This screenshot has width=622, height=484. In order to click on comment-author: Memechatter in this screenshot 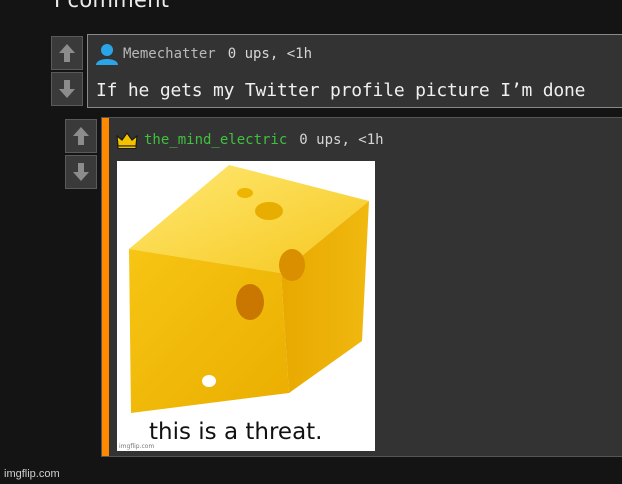, I will do `click(169, 54)`.